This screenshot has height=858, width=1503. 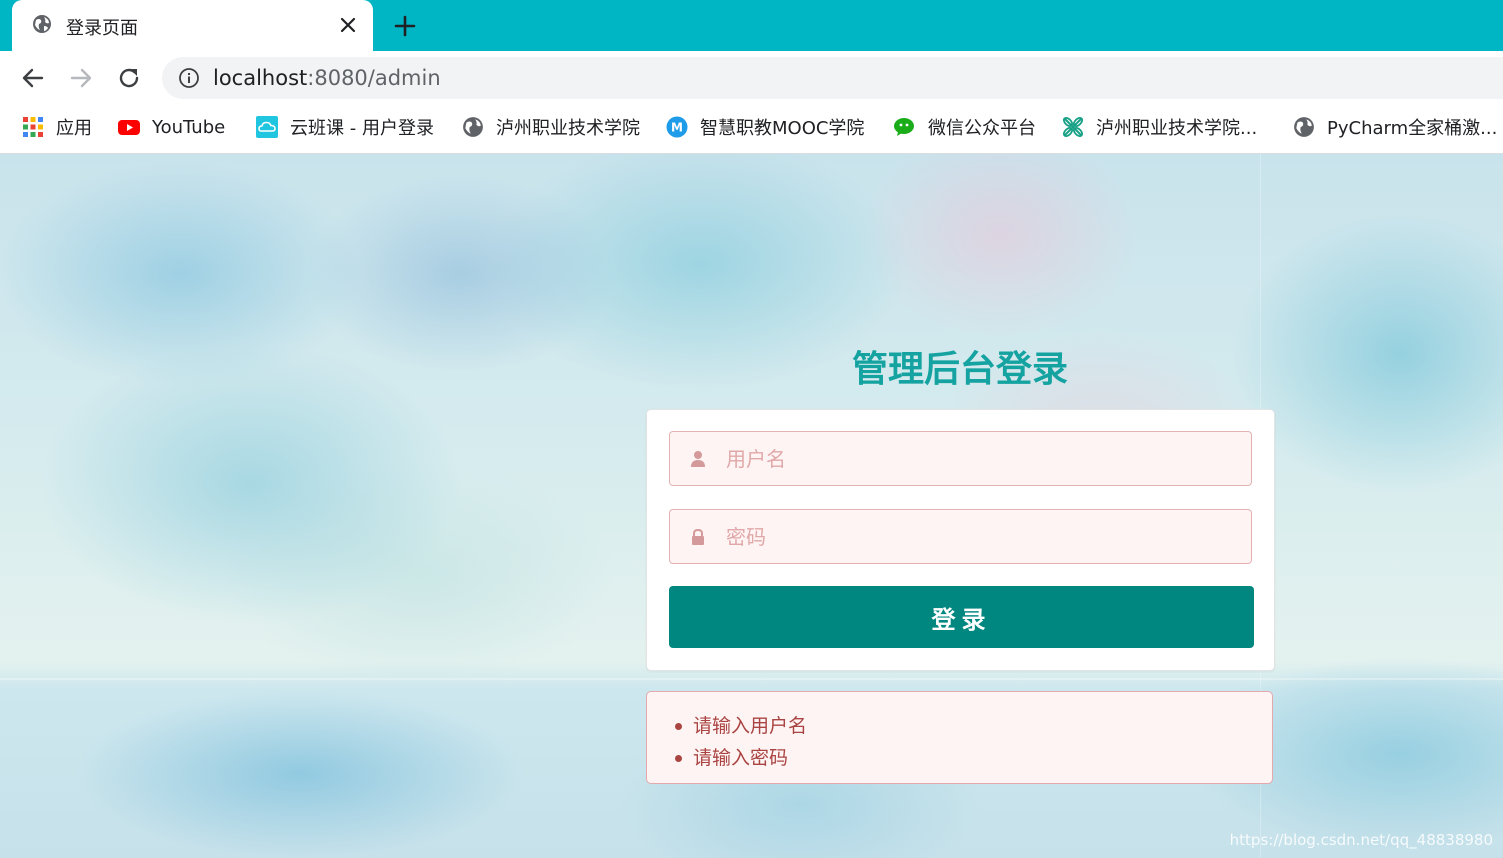 What do you see at coordinates (782, 128) in the screenshot?
I see `bookmark-label: 智慧职教MOOC学院` at bounding box center [782, 128].